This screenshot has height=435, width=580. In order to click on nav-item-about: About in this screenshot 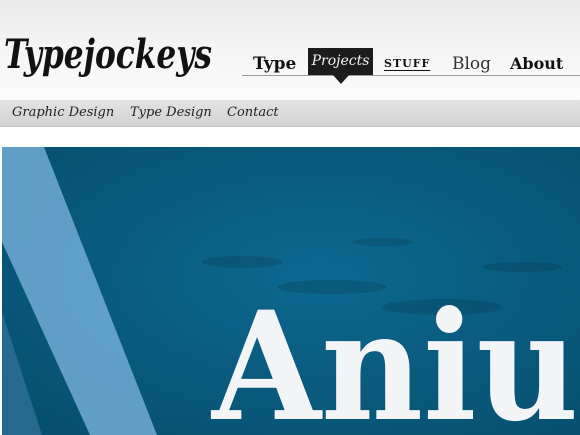, I will do `click(536, 64)`.